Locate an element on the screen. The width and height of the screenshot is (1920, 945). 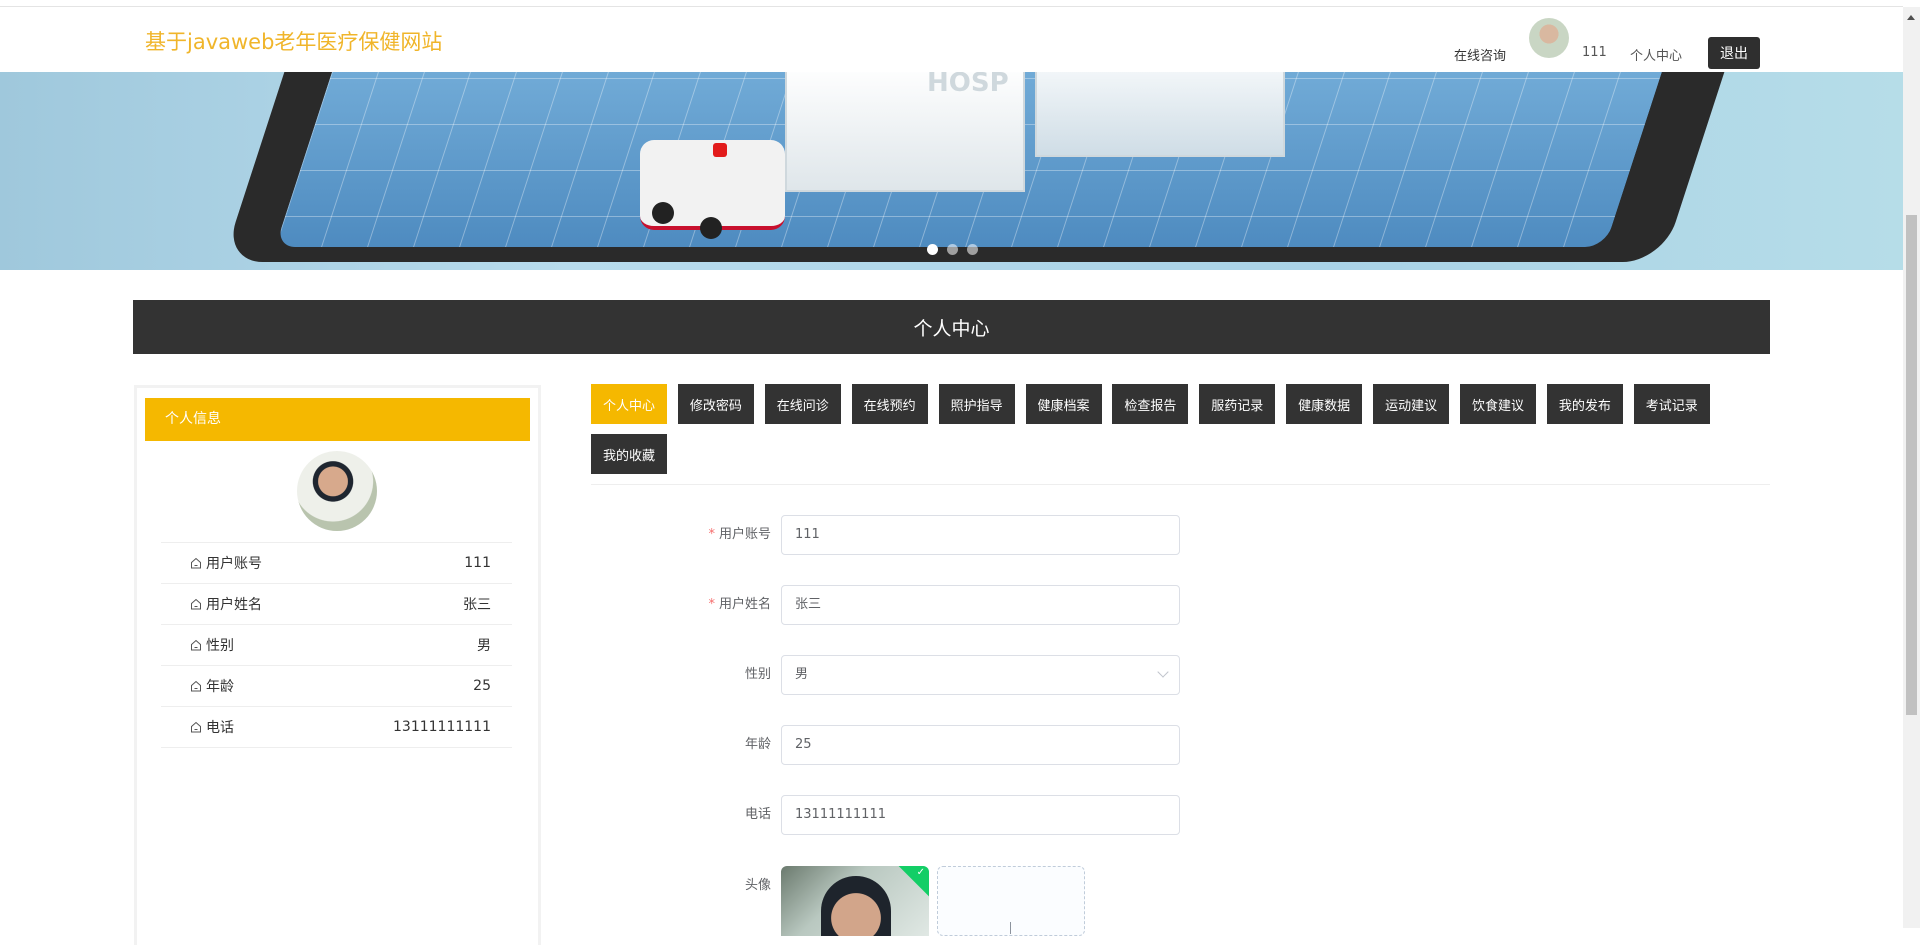
info-row: 用户姓名 张三 is located at coordinates (336, 603).